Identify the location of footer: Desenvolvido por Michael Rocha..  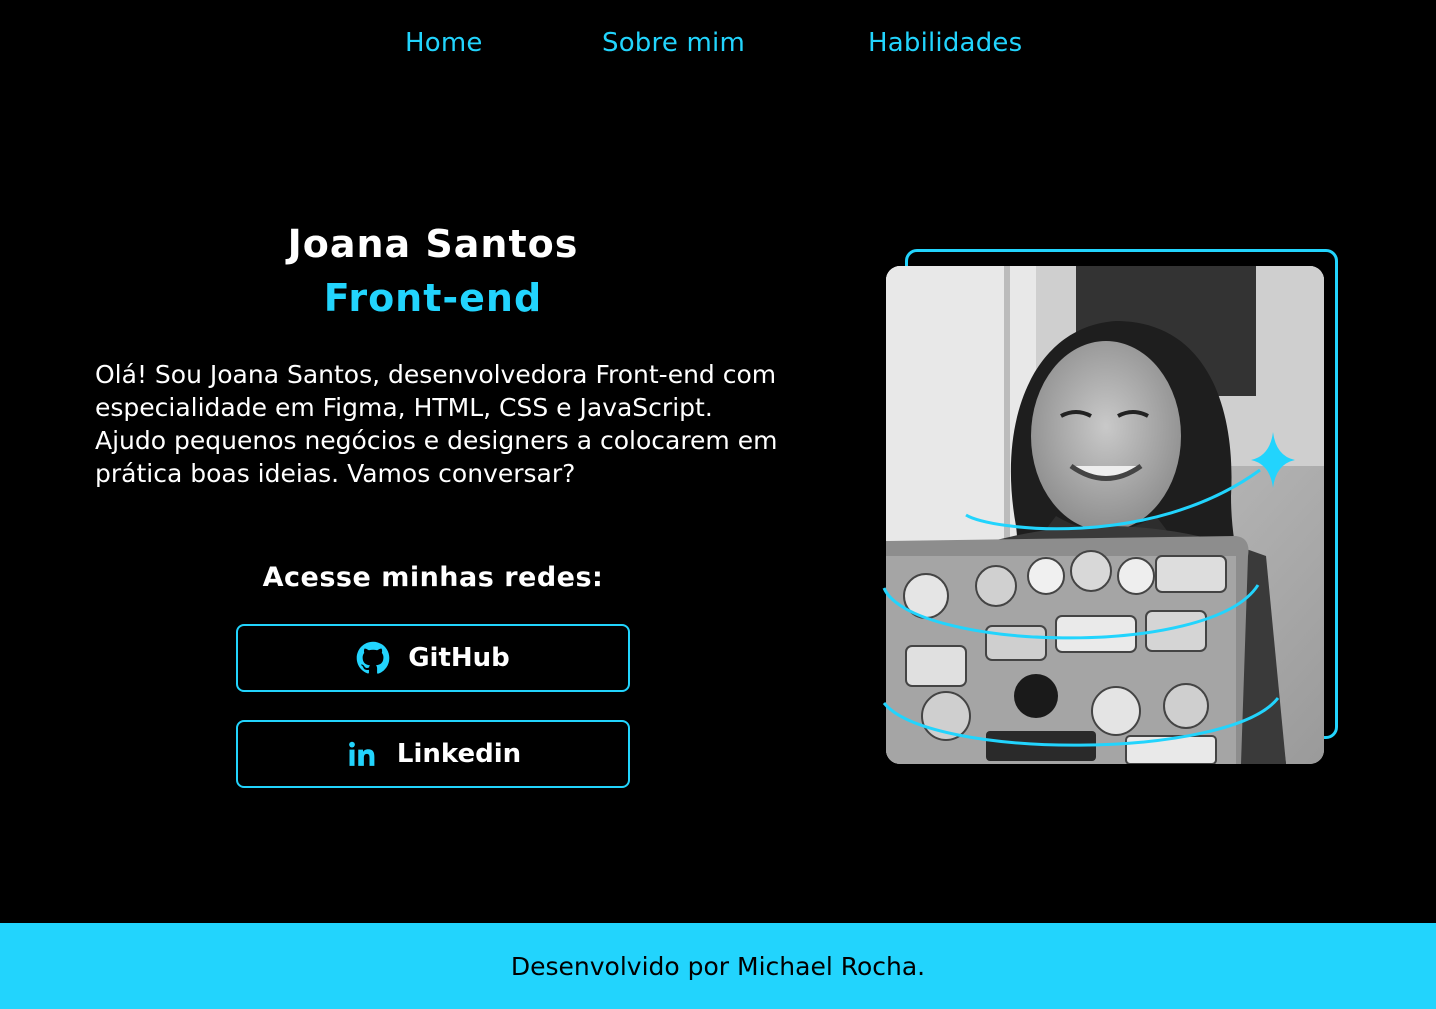
(718, 966).